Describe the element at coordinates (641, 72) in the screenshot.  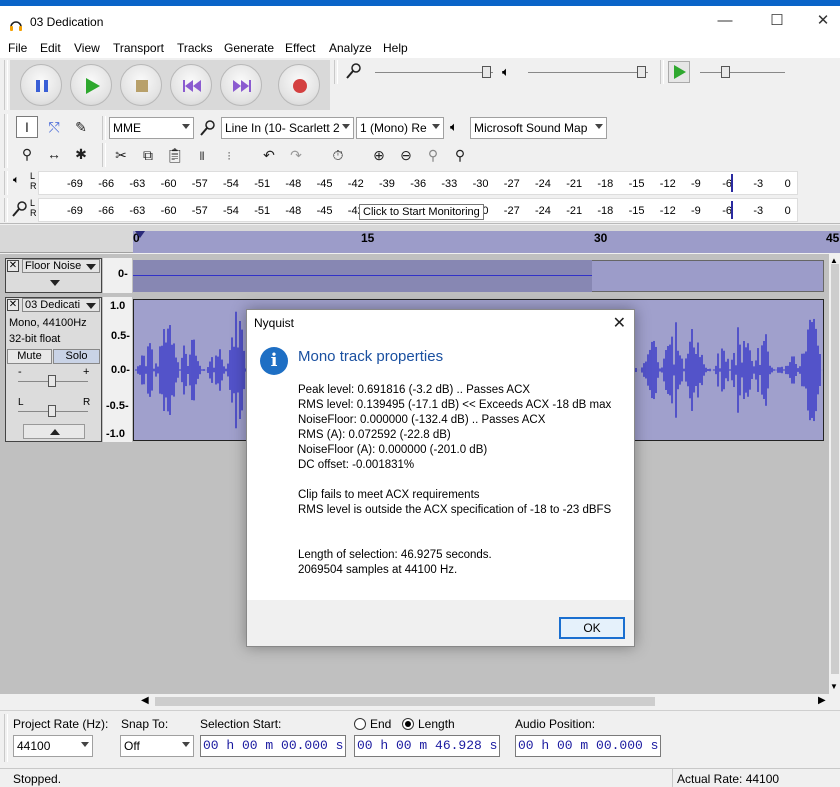
I see `playback-volume-thumb` at that location.